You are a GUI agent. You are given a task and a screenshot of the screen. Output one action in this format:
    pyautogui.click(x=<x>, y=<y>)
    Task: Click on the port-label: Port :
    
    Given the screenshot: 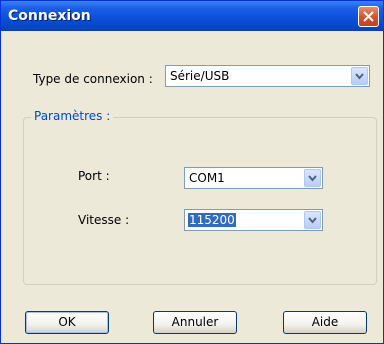 What is the action you would take?
    pyautogui.click(x=94, y=176)
    